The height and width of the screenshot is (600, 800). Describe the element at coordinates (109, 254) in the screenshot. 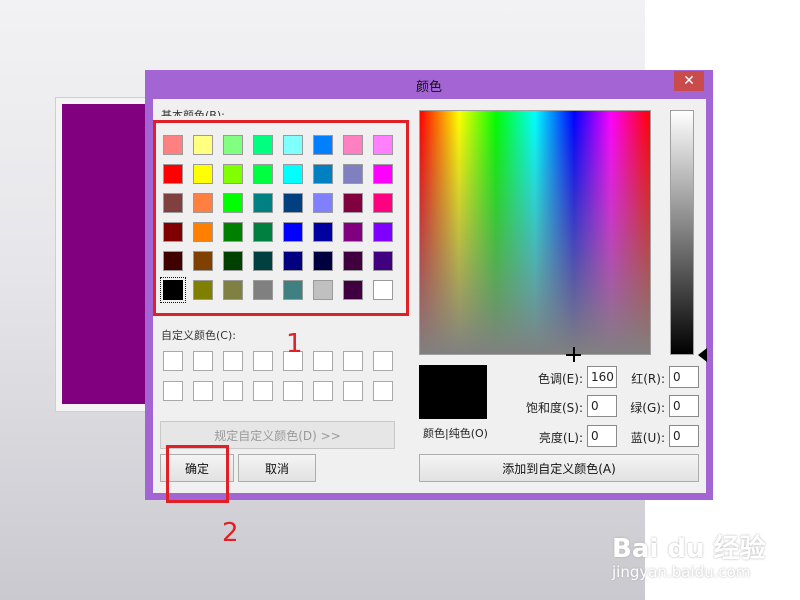

I see `shape-preview-swatch` at that location.